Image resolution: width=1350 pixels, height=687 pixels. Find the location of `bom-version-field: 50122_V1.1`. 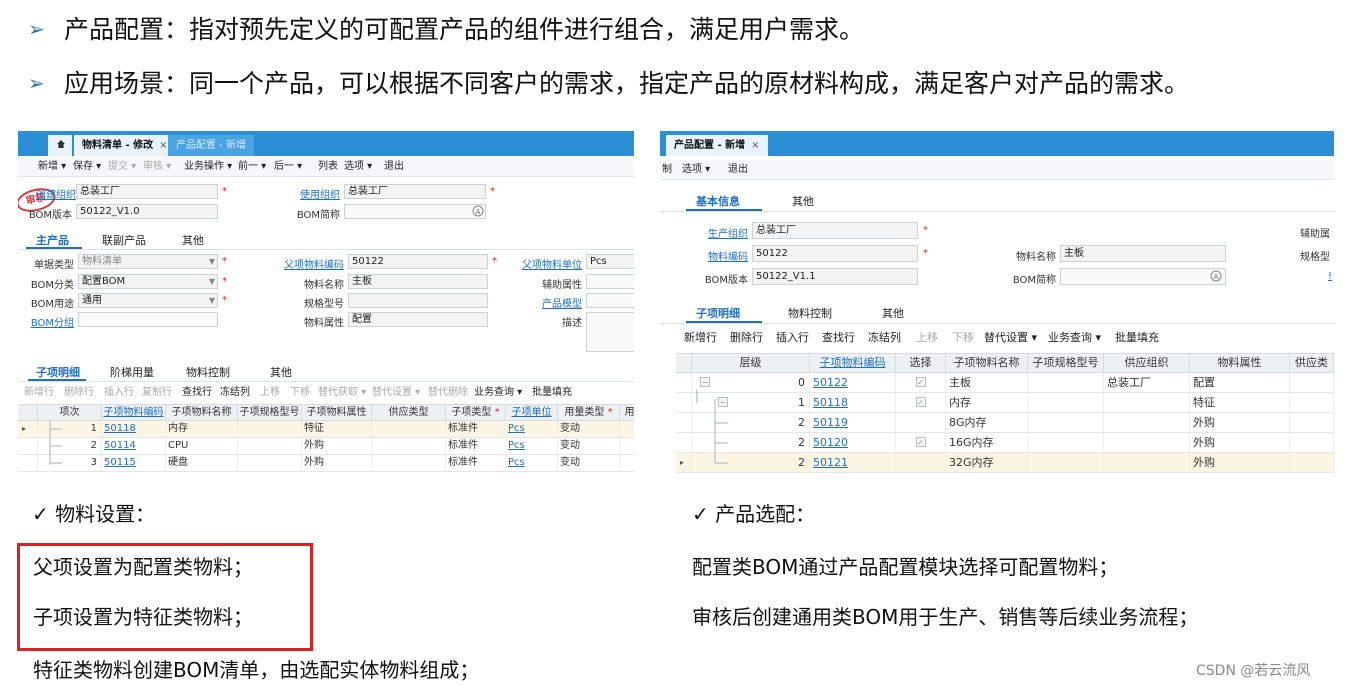

bom-version-field: 50122_V1.1 is located at coordinates (835, 276).